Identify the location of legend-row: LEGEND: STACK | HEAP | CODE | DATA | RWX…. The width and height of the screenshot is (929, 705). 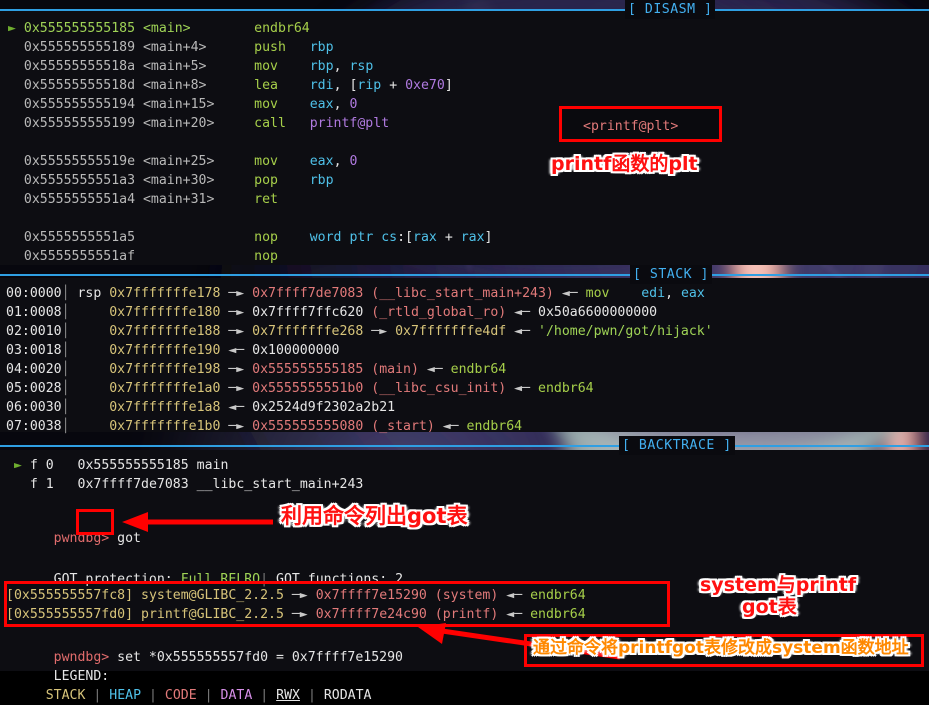
(208, 686).